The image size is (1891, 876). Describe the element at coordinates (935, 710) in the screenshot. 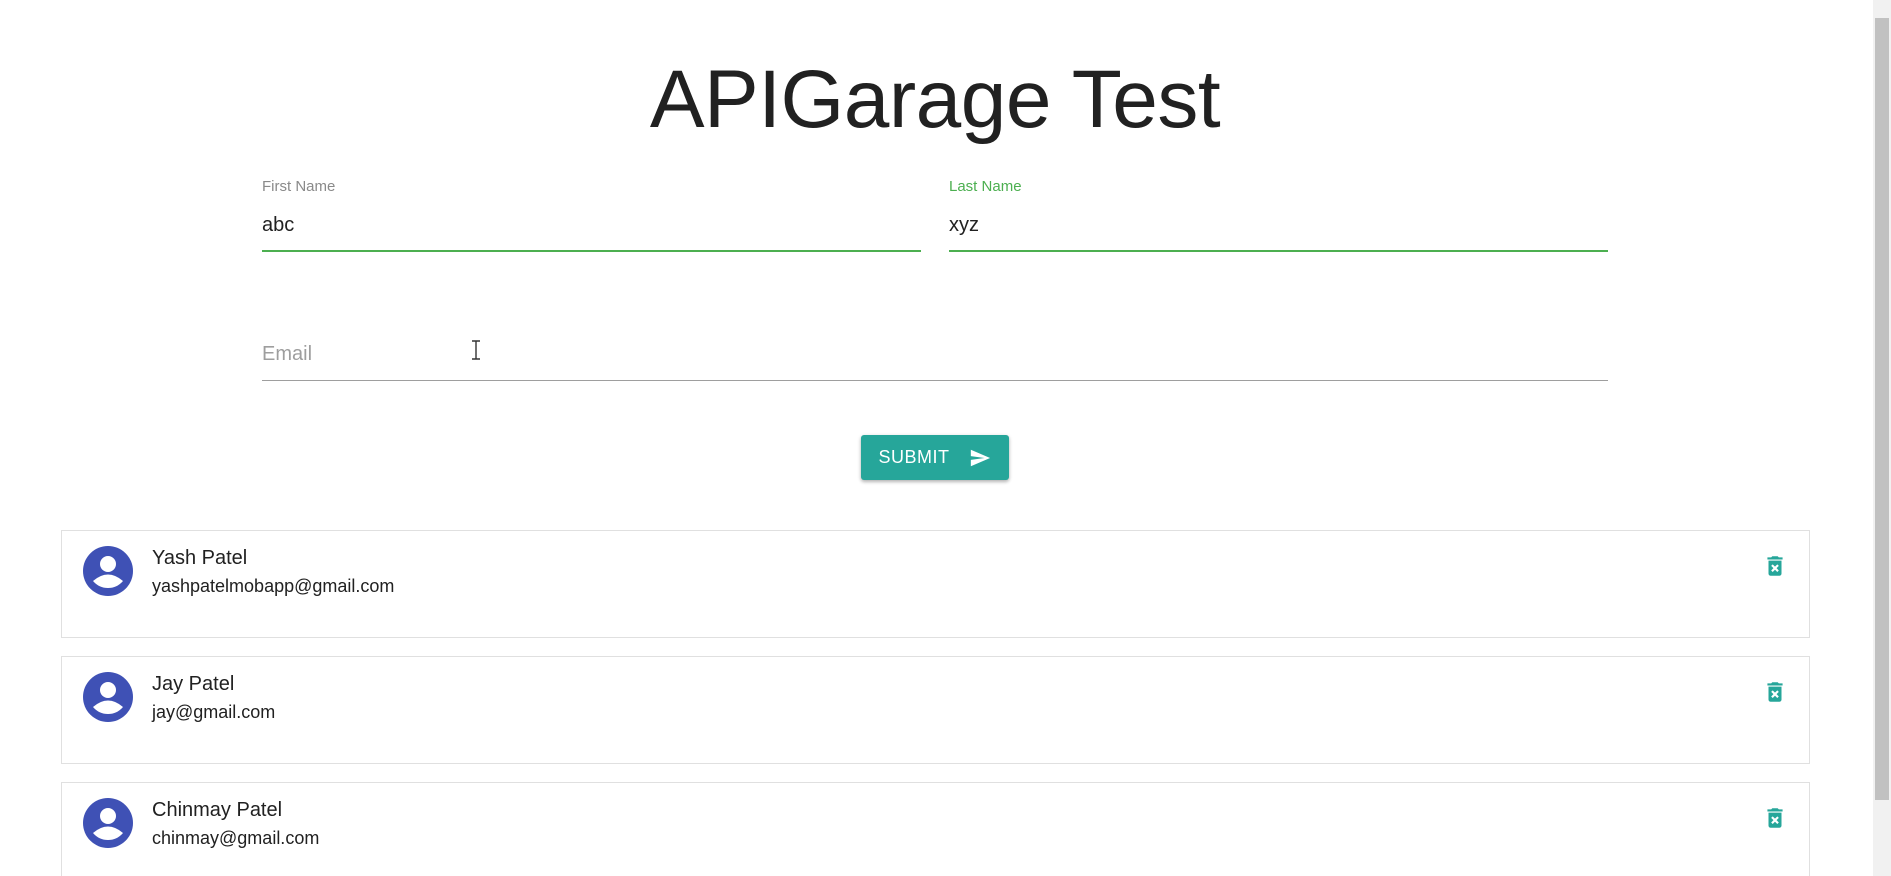

I see `user-card: Jay Patel jay@gmail.com` at that location.